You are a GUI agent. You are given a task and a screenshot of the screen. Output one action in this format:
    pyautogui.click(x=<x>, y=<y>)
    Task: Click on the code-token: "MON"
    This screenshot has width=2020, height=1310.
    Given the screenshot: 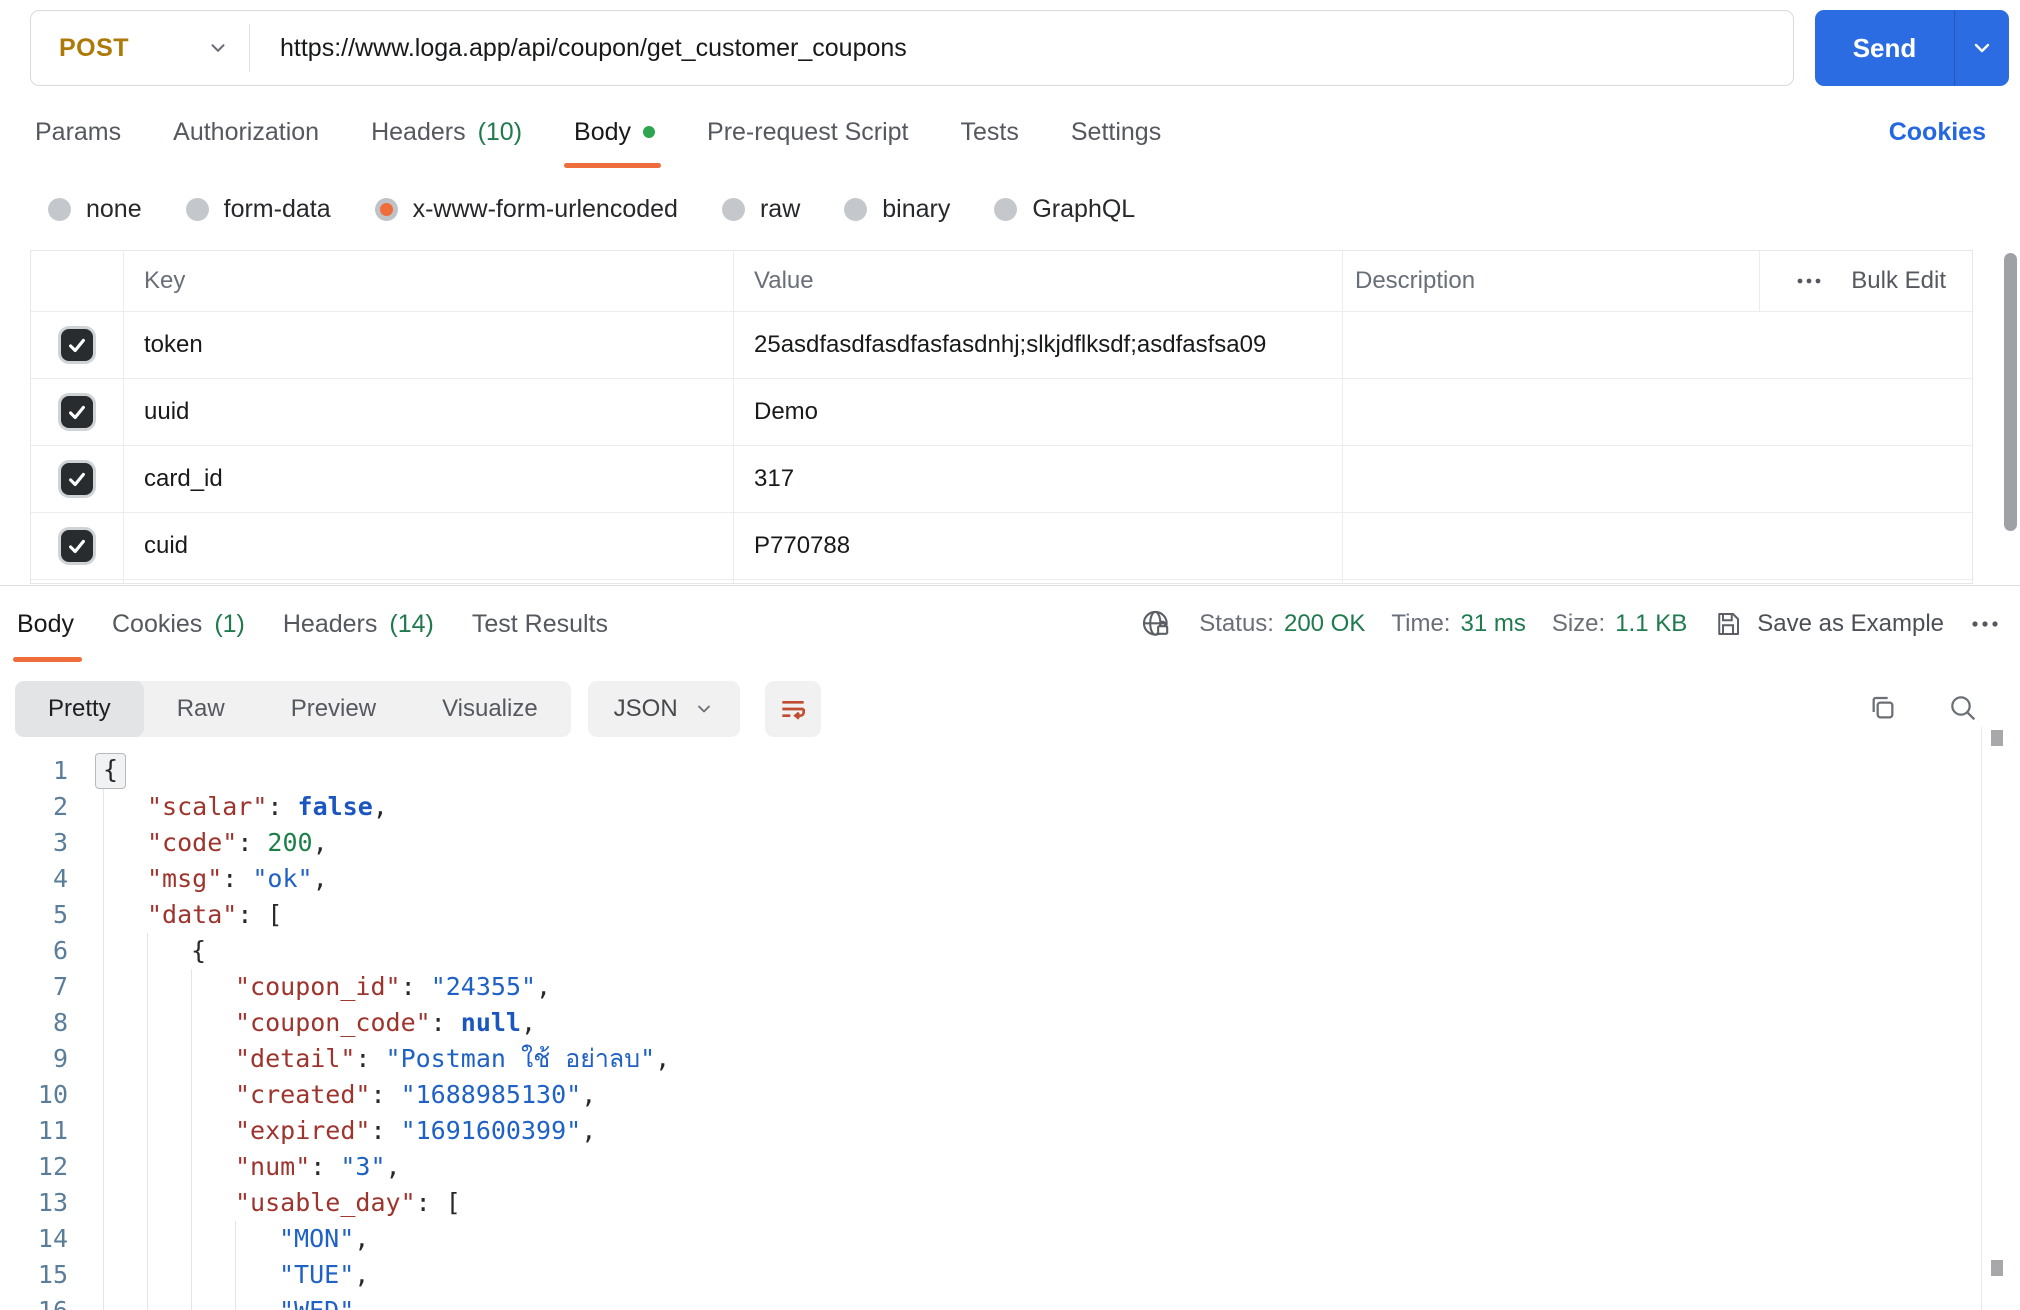 What is the action you would take?
    pyautogui.click(x=317, y=1238)
    